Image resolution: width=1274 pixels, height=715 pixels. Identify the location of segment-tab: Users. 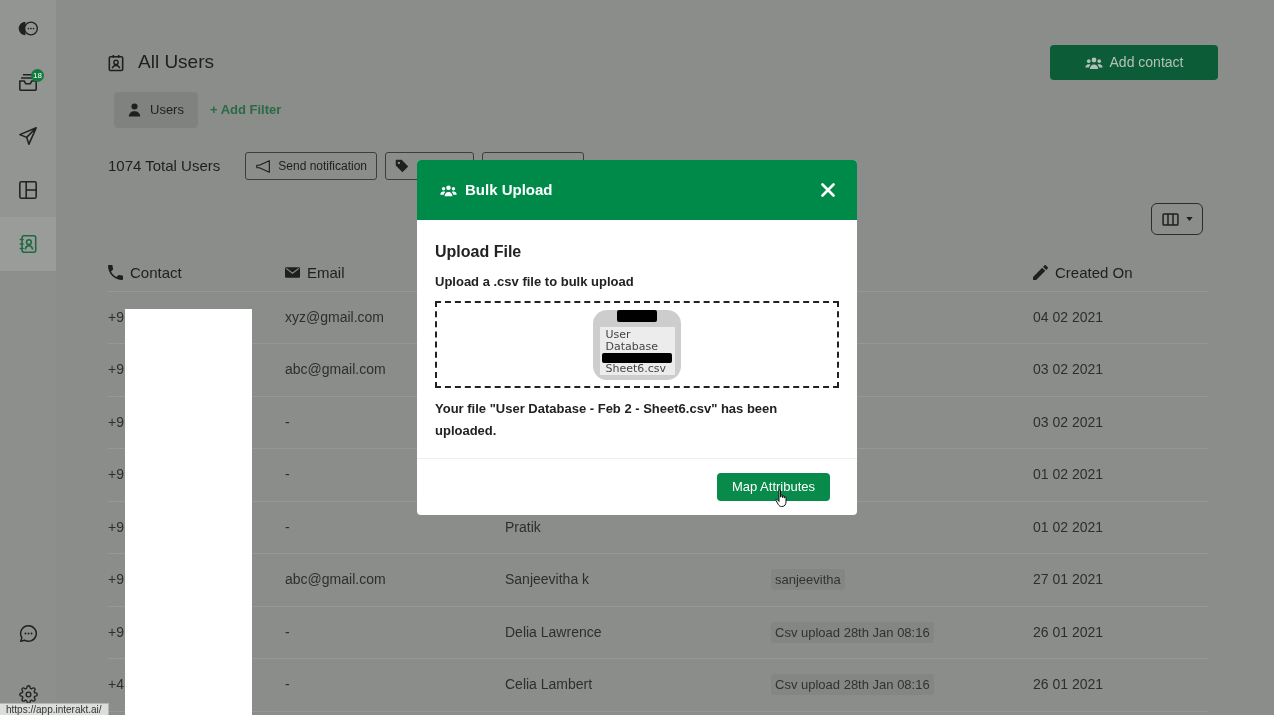
(156, 110).